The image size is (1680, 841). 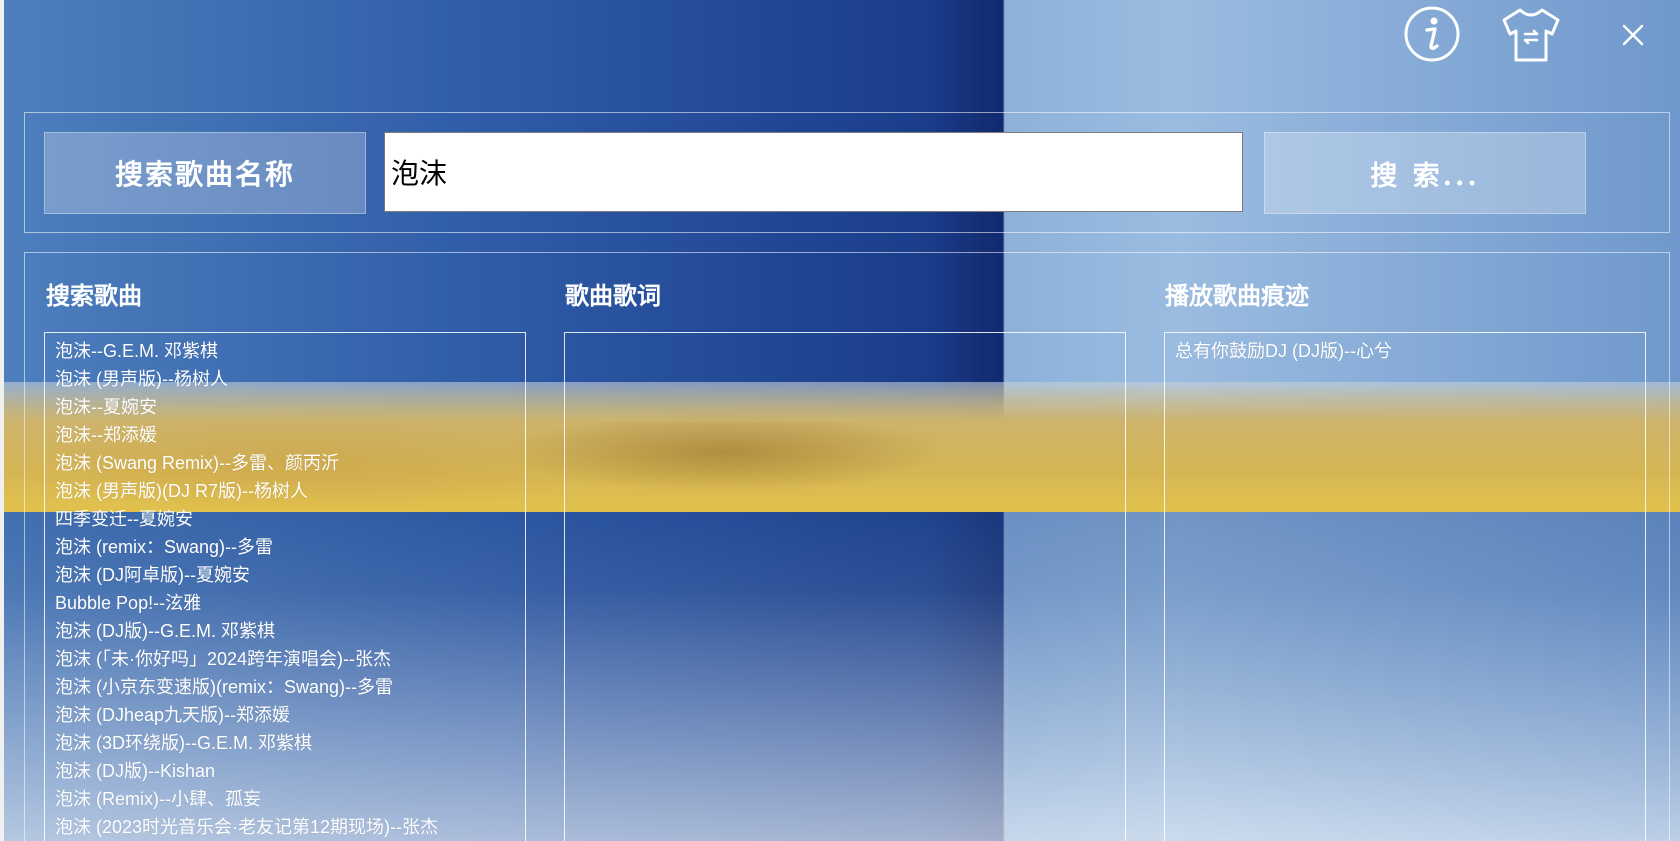 What do you see at coordinates (285, 603) in the screenshot?
I see `result-item: Bubble Pop!--泫雅` at bounding box center [285, 603].